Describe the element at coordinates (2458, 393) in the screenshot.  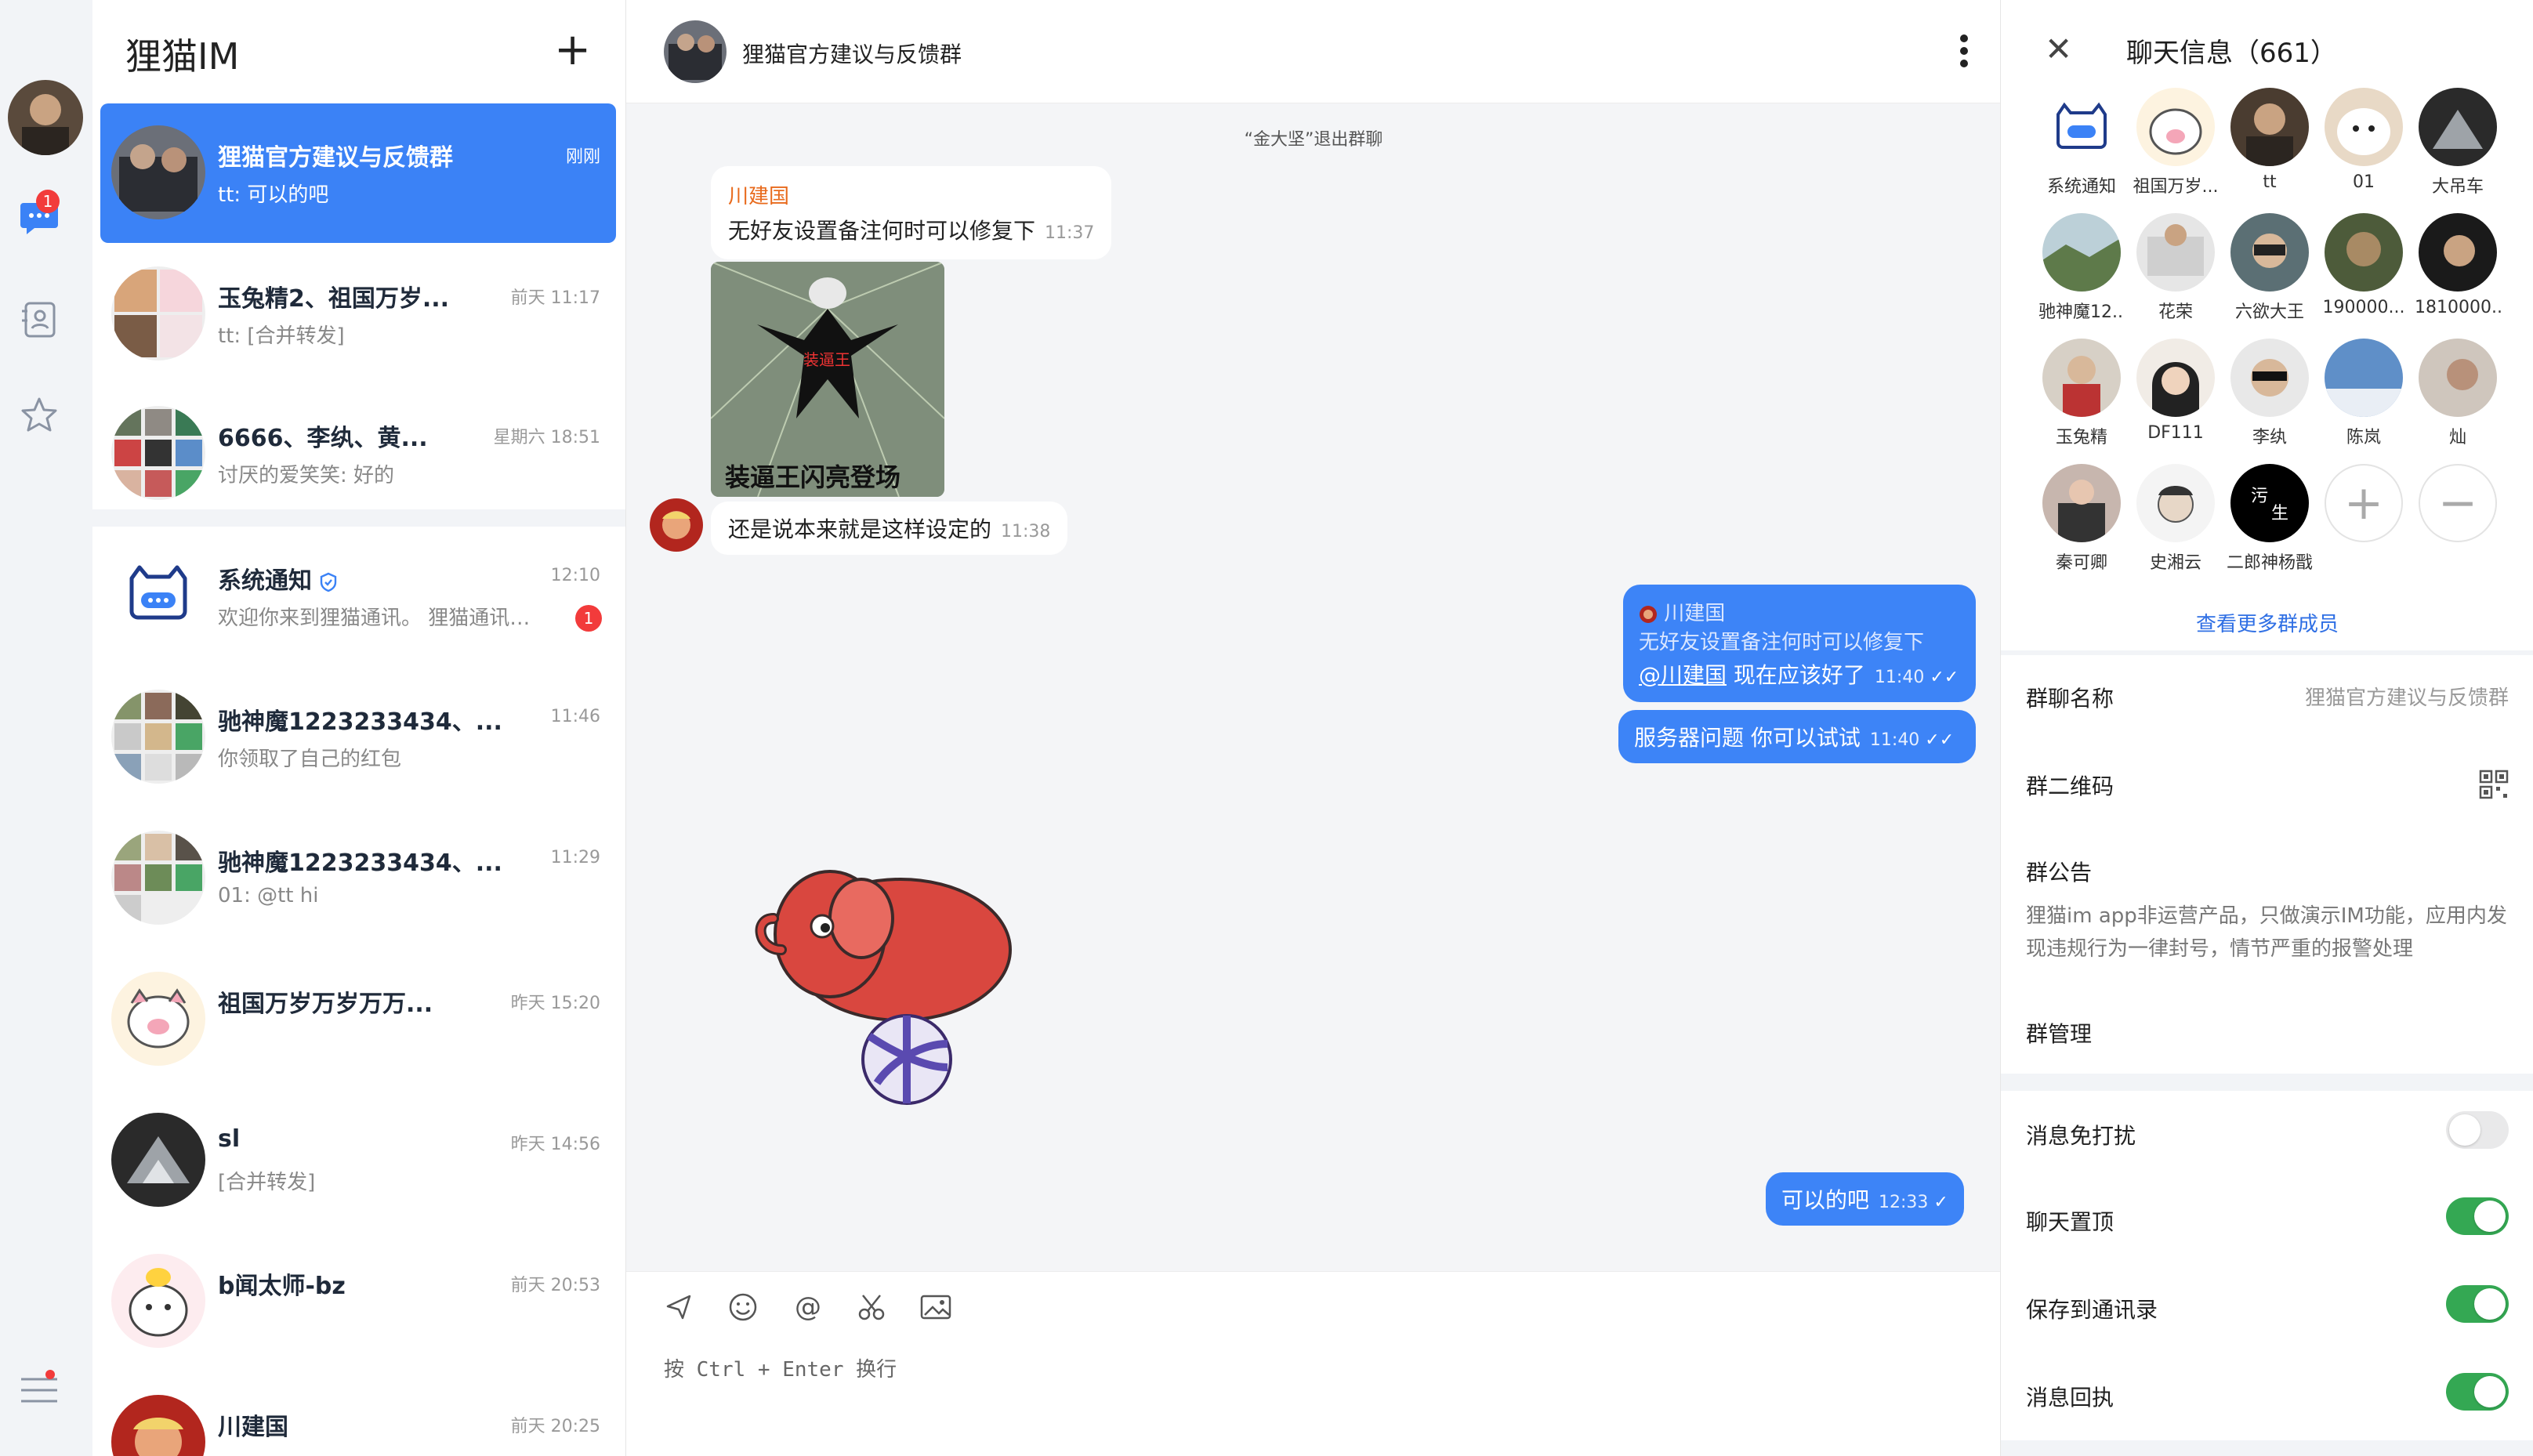
I see `member: 灿` at that location.